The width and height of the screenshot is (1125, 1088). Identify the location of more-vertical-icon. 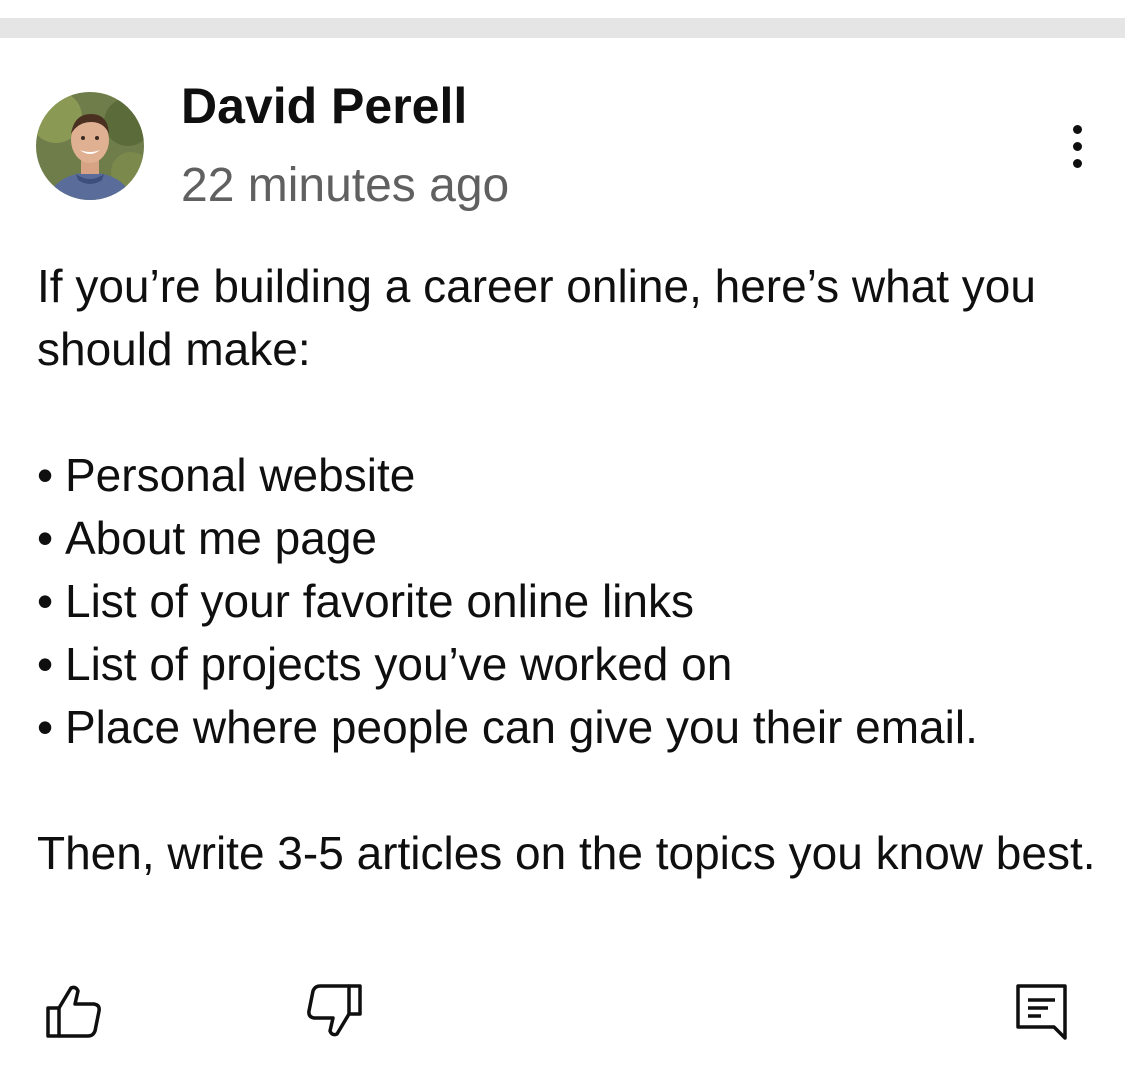
(1077, 129).